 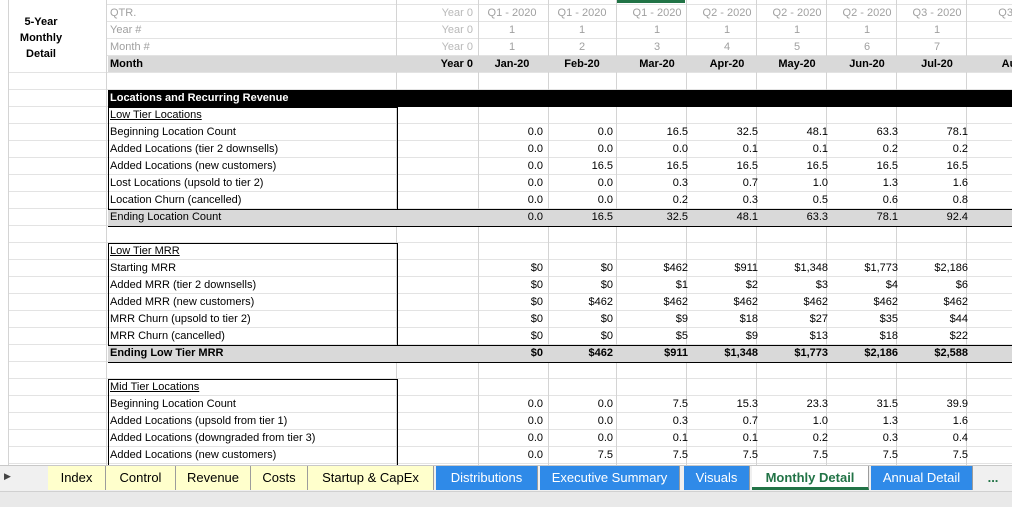 I want to click on header-value: Q2 - 2020, so click(x=727, y=13).